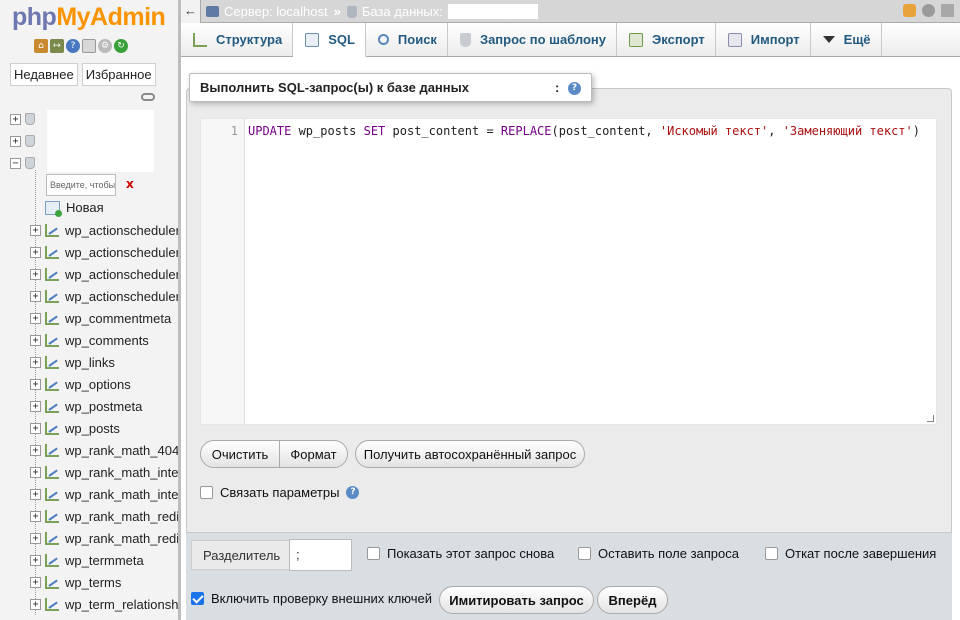 The image size is (960, 620). Describe the element at coordinates (280, 492) in the screenshot. I see `bind-parameters-option: Связать параметры ?` at that location.